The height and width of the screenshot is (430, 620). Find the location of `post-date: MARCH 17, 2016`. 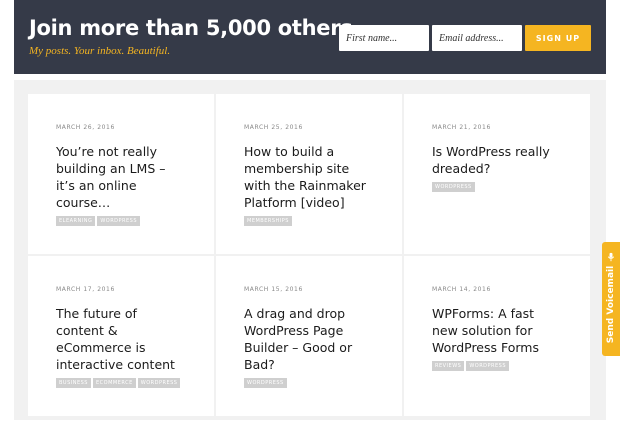

post-date: MARCH 17, 2016 is located at coordinates (85, 289).